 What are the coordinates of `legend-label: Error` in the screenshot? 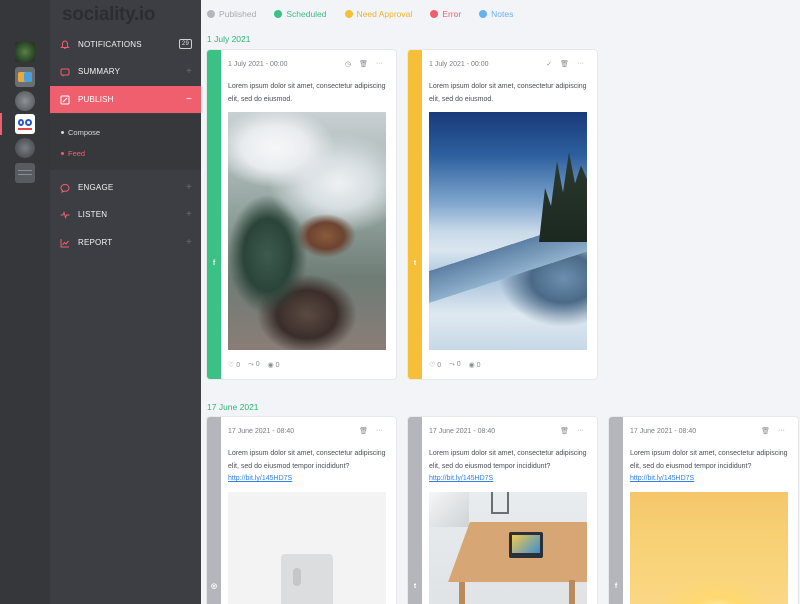 It's located at (452, 14).